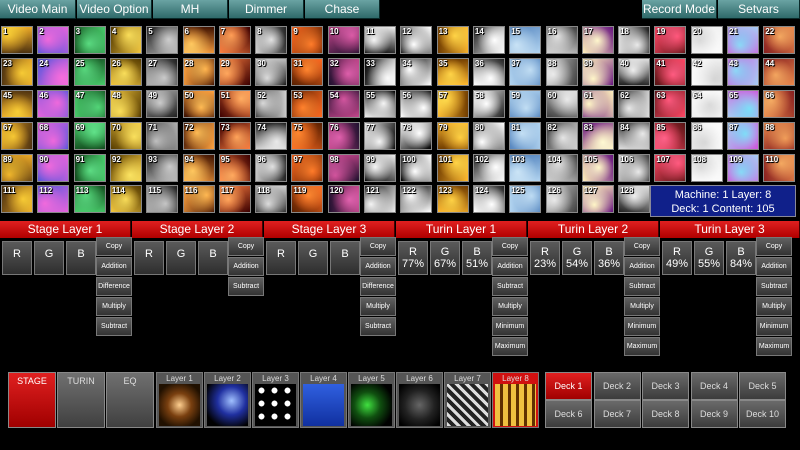  I want to click on clip-thumbnail: 55, so click(380, 104).